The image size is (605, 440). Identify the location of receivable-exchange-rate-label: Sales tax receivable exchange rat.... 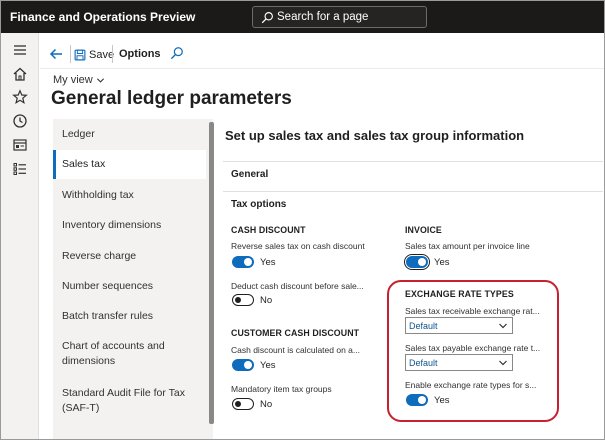
(472, 311).